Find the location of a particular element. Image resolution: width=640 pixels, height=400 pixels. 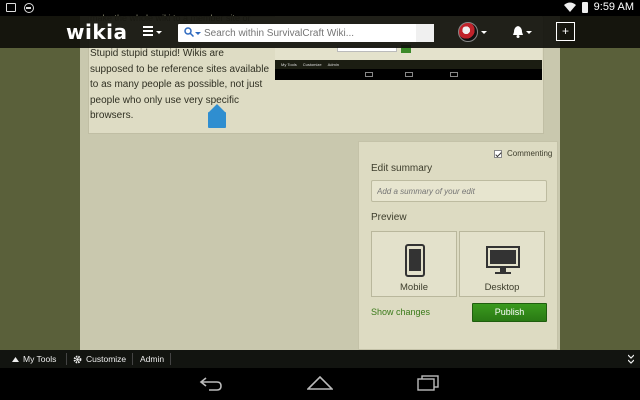

home-icon is located at coordinates (320, 383).